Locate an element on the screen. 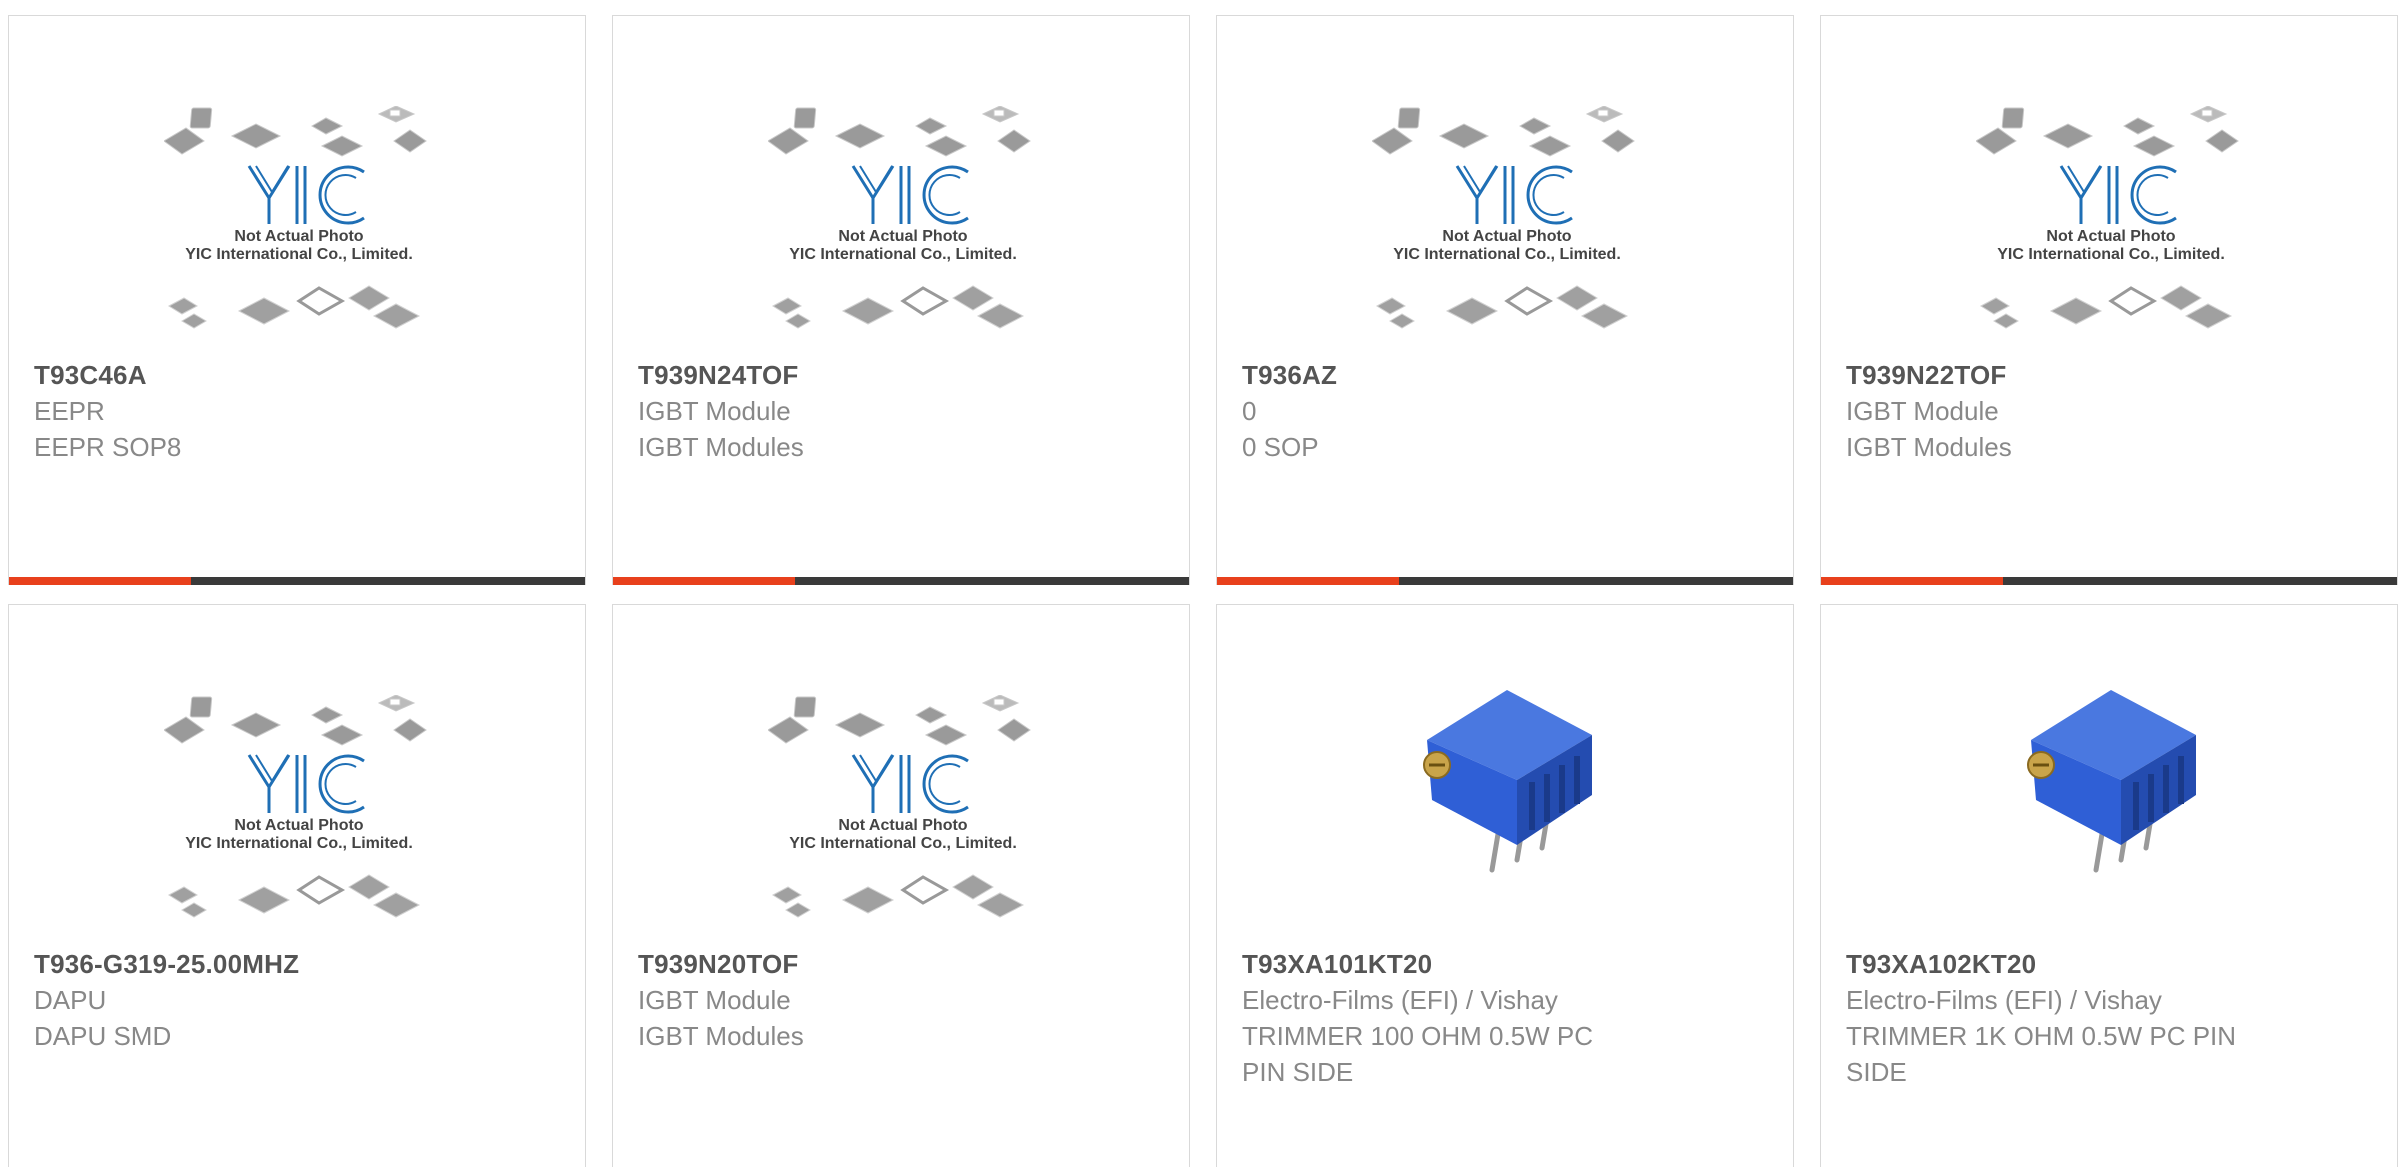 The height and width of the screenshot is (1167, 2400). part-number: T939N24TOF is located at coordinates (901, 375).